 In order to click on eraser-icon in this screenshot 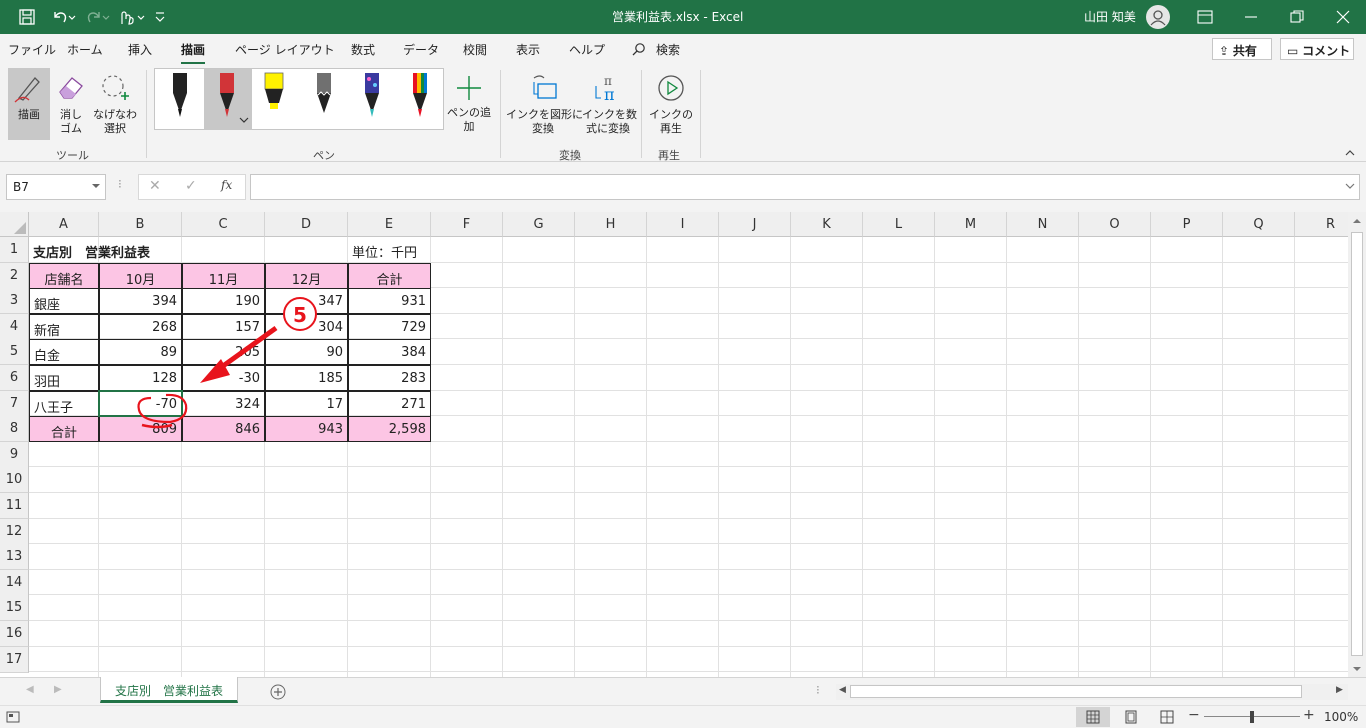, I will do `click(71, 88)`.